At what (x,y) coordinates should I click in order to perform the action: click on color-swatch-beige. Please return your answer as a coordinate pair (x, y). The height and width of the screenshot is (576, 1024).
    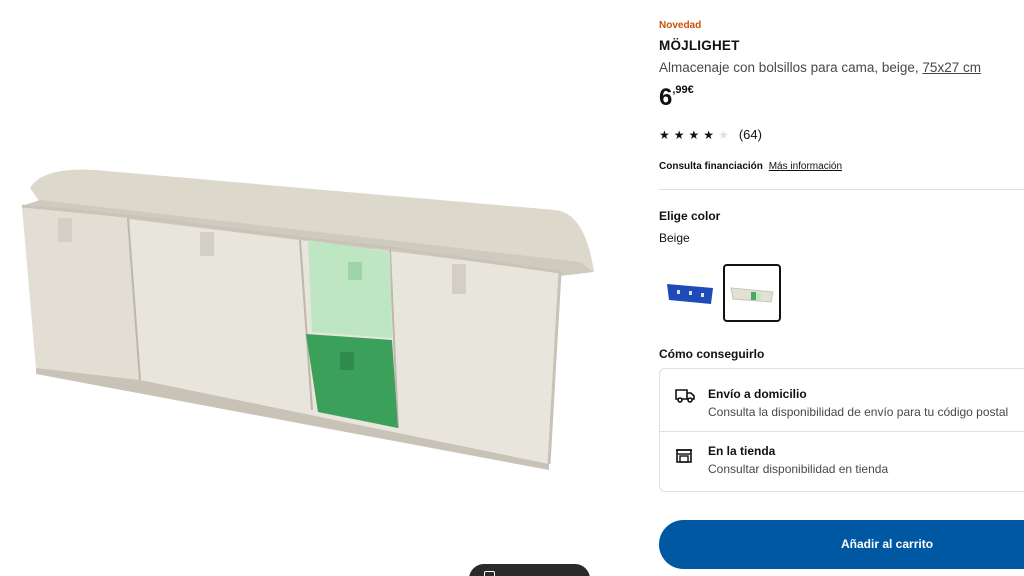
    Looking at the image, I should click on (752, 293).